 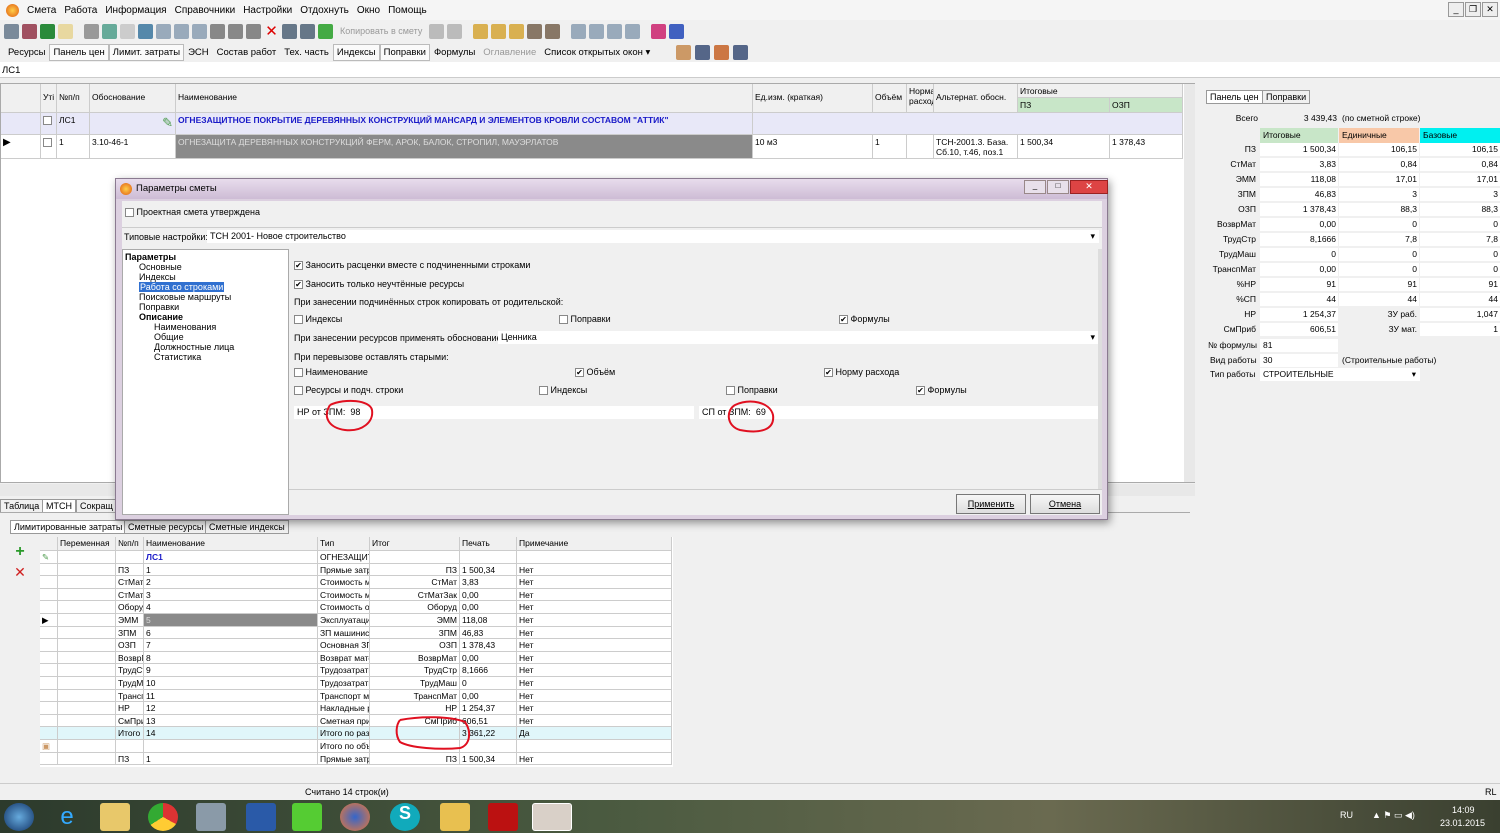 What do you see at coordinates (127, 31) in the screenshot?
I see `undo-icon` at bounding box center [127, 31].